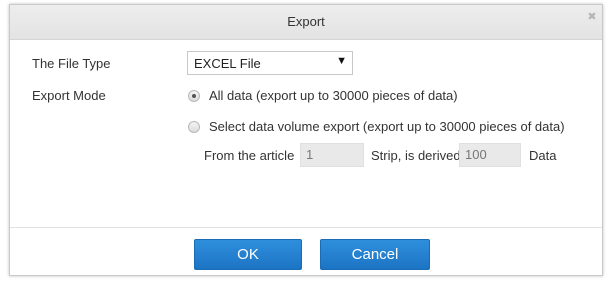 The image size is (613, 282). I want to click on start-article-input: 1, so click(332, 155).